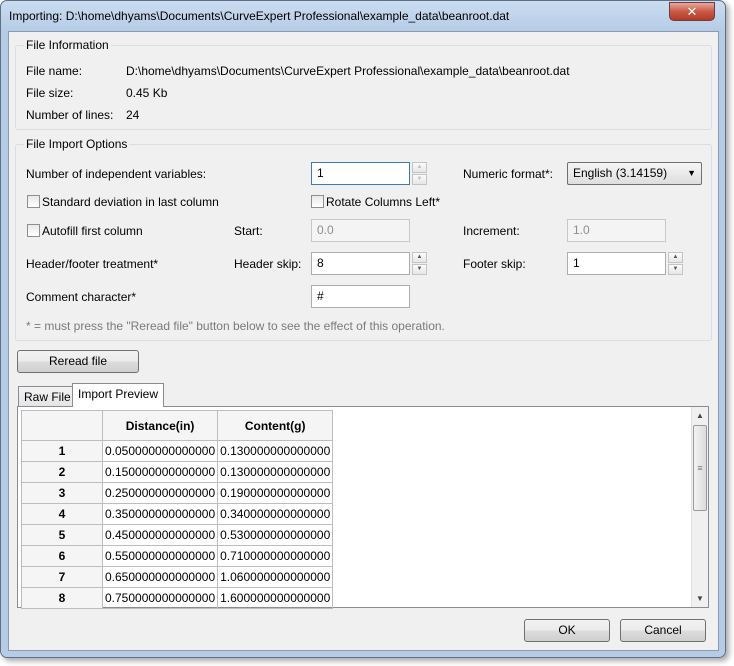 This screenshot has height=666, width=734. Describe the element at coordinates (70, 115) in the screenshot. I see `number-of-lines-label: Number of lines:` at that location.